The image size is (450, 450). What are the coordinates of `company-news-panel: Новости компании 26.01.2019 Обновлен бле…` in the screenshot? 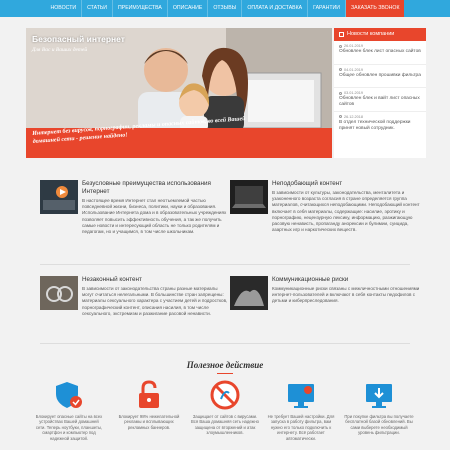 It's located at (380, 93).